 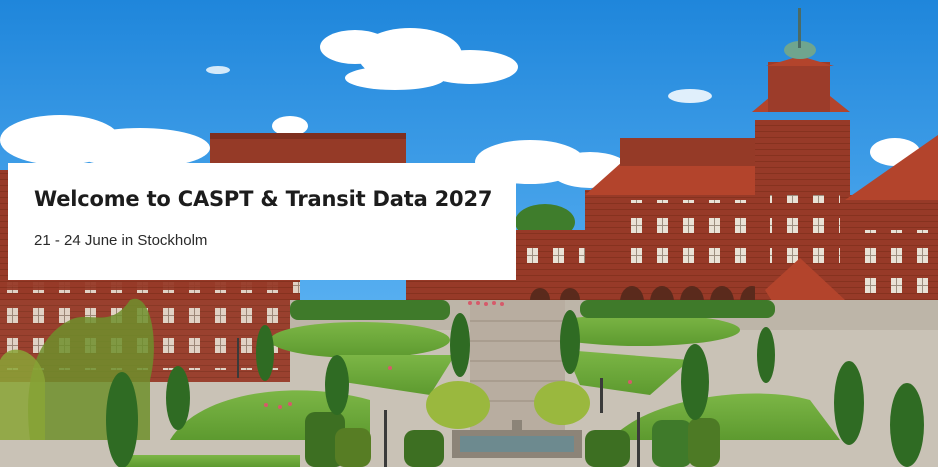 What do you see at coordinates (121, 240) in the screenshot?
I see `event-dates-location: 21 - 24 June in Stockholm` at bounding box center [121, 240].